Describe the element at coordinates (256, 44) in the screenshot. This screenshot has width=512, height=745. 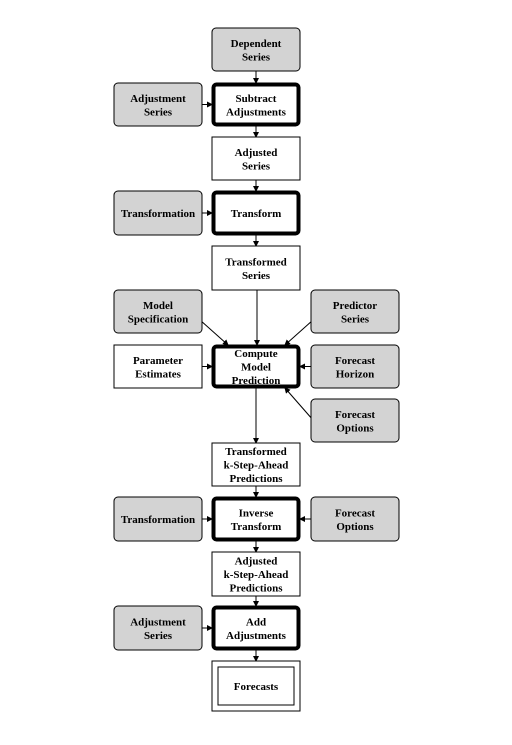
I see `node-label: Dependent` at that location.